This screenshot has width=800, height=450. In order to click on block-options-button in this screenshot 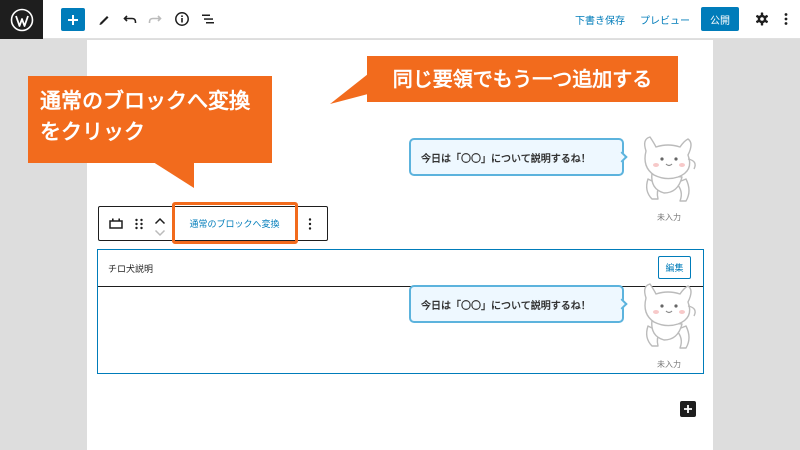, I will do `click(310, 224)`.